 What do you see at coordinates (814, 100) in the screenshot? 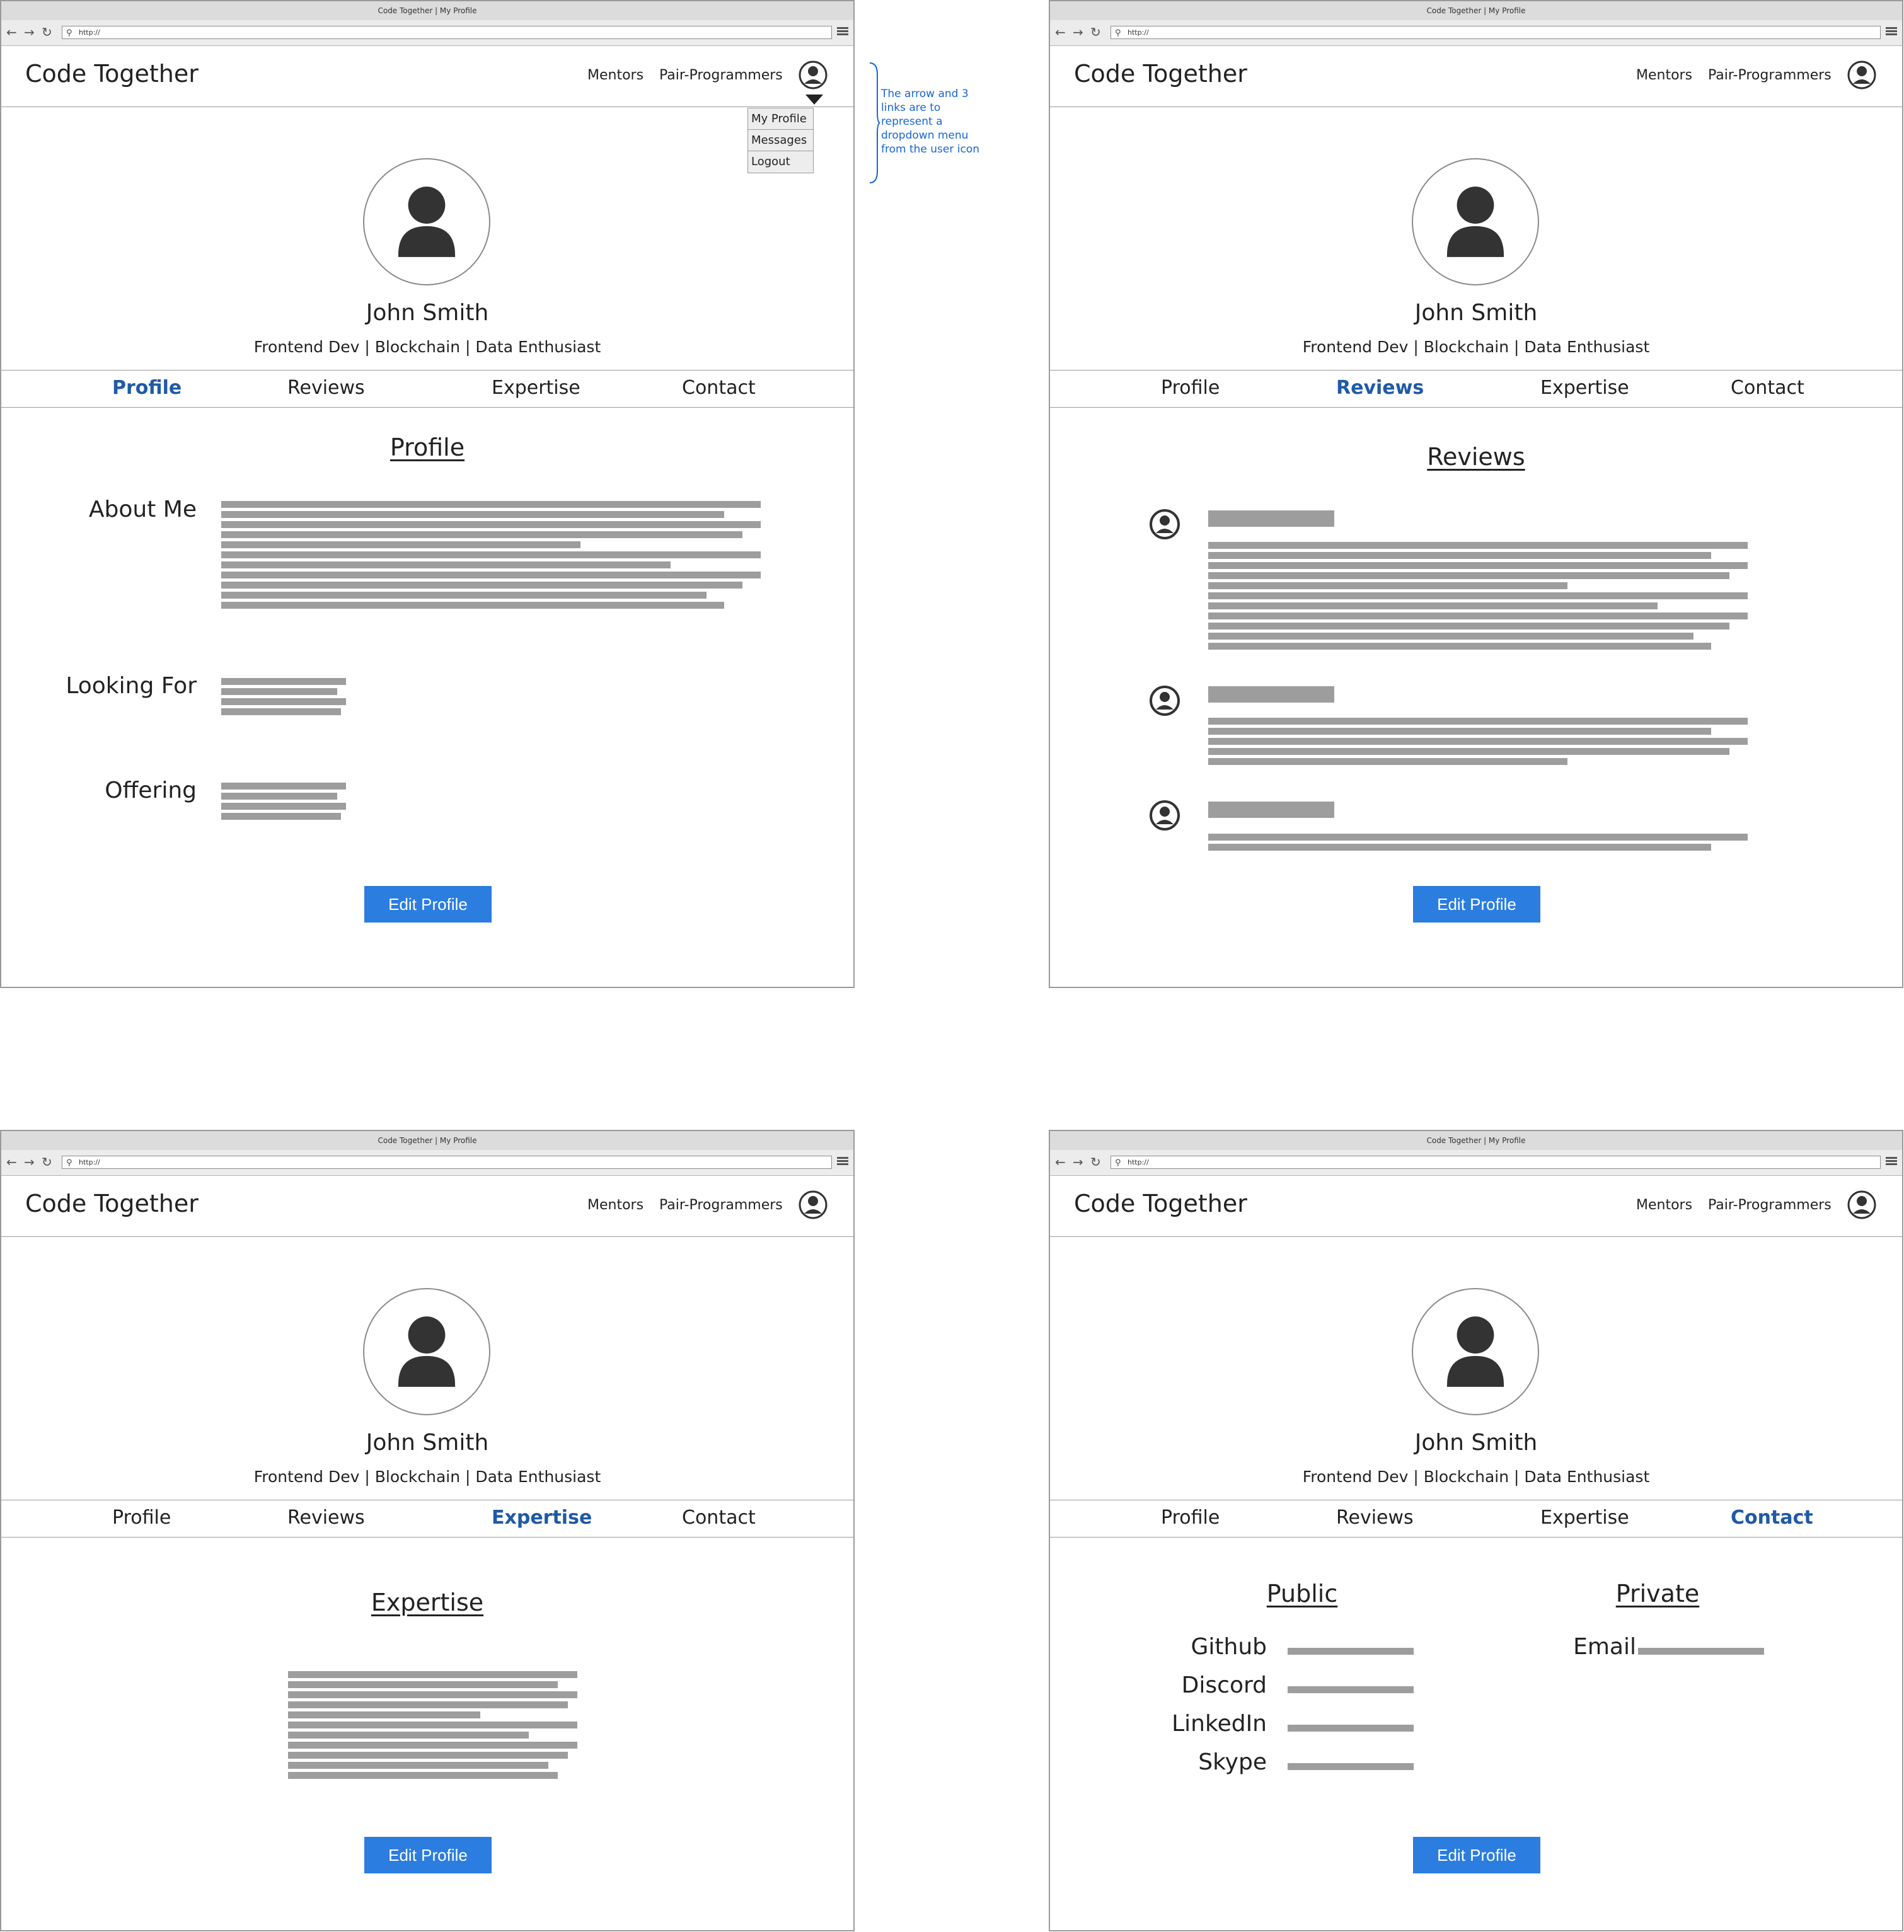
I see `dropdown-caret-icon` at bounding box center [814, 100].